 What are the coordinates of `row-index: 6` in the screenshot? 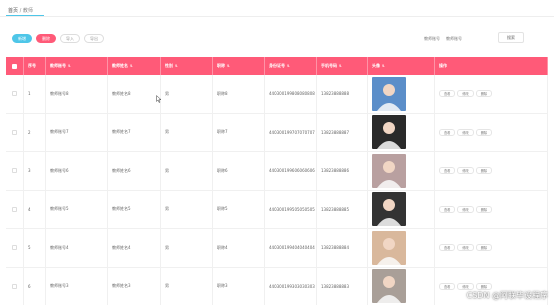 It's located at (35, 286).